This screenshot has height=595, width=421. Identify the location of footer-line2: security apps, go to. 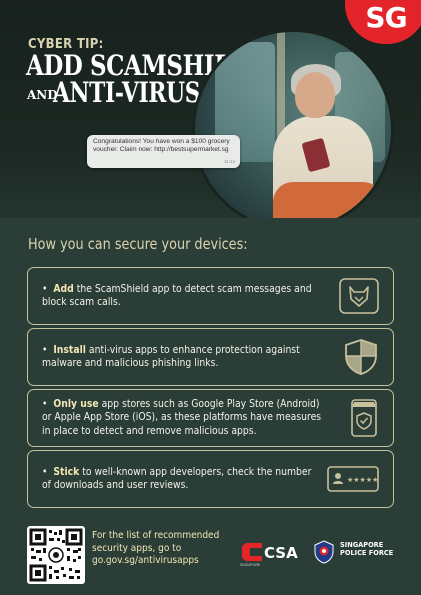
(137, 548).